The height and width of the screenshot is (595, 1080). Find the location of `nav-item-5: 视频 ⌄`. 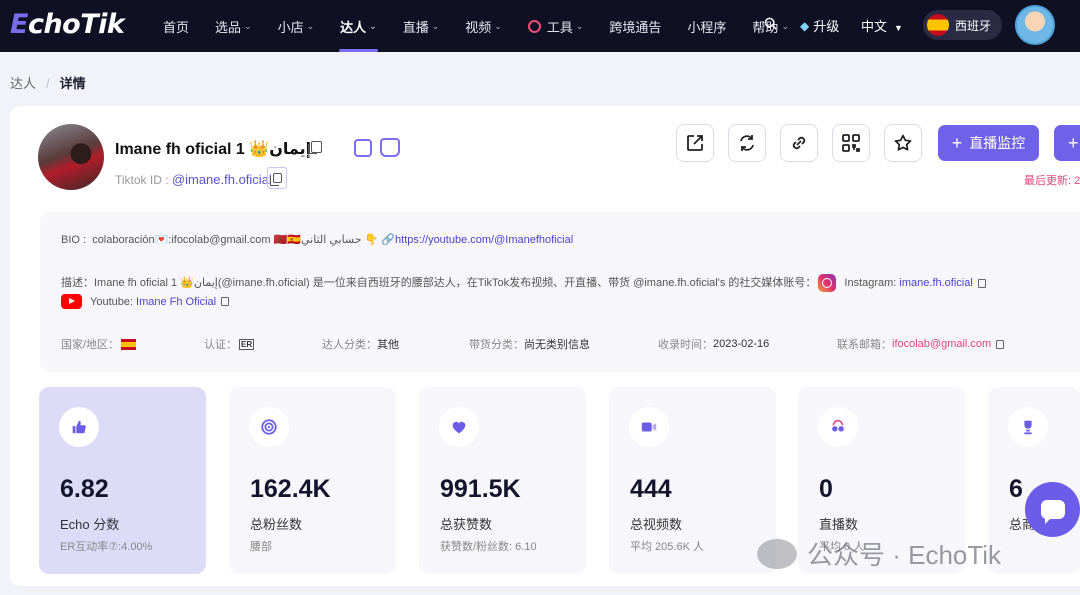

nav-item-5: 视频 ⌄ is located at coordinates (483, 26).